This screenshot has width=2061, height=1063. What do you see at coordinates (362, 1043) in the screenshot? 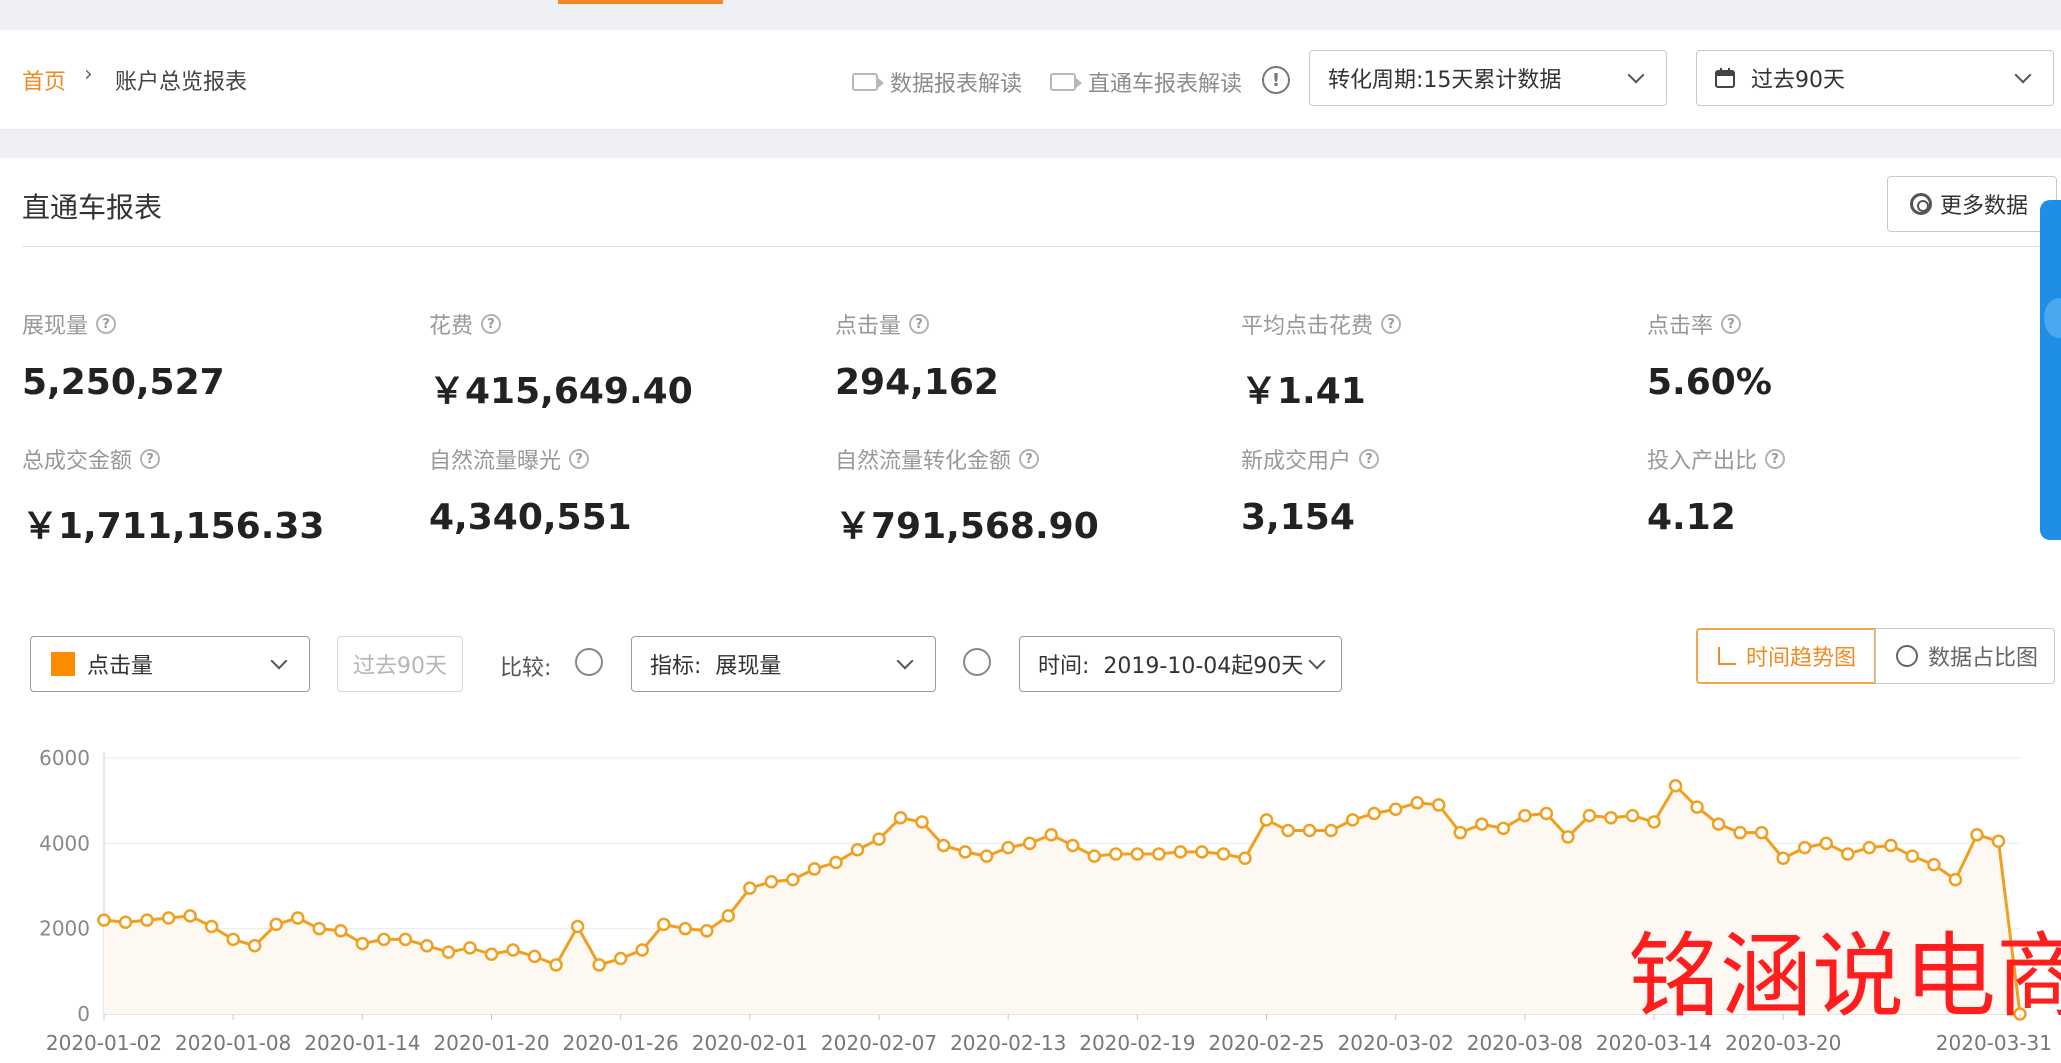
I see `x-tick-label: 2020-01-14` at bounding box center [362, 1043].